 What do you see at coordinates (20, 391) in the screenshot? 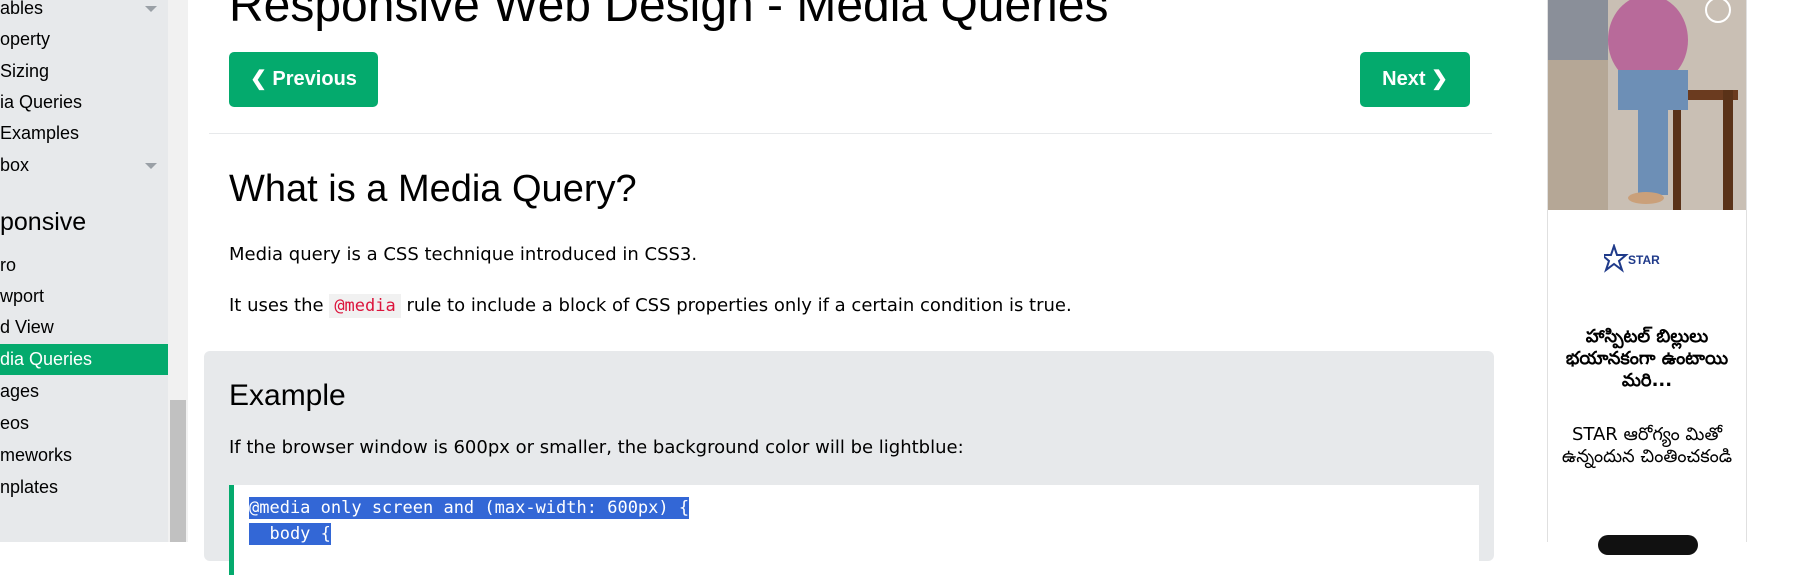
I see `sidebar-item-label: ages` at bounding box center [20, 391].